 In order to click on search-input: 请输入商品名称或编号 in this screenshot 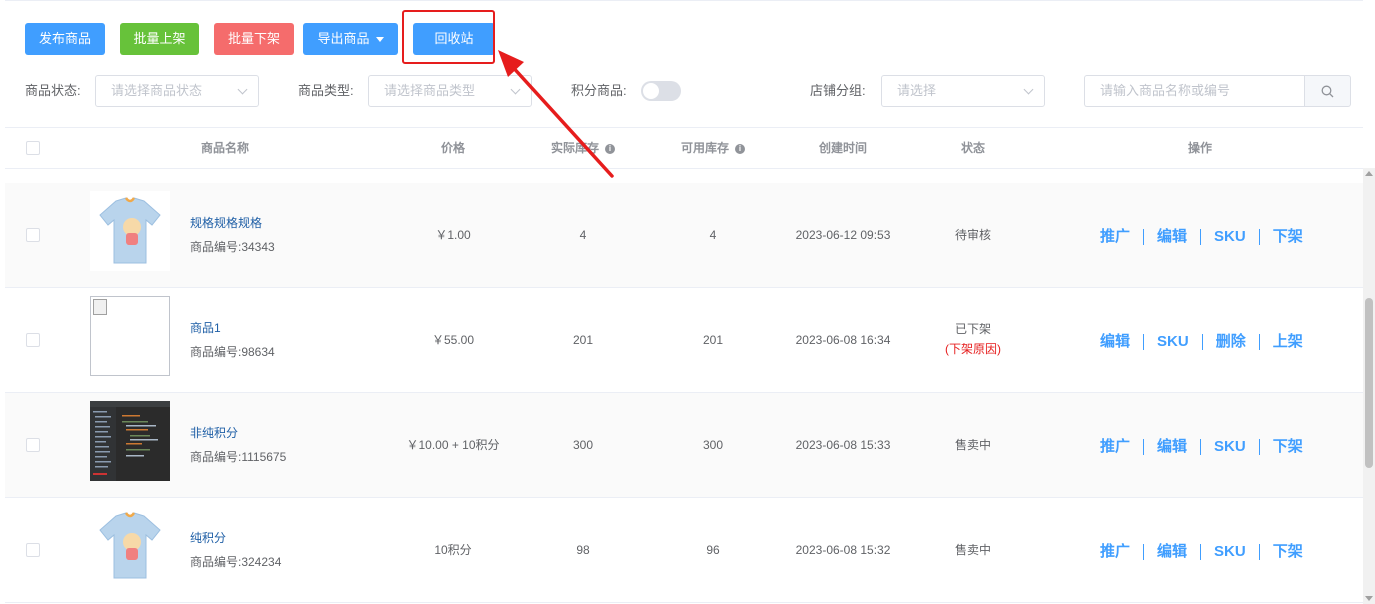, I will do `click(1194, 91)`.